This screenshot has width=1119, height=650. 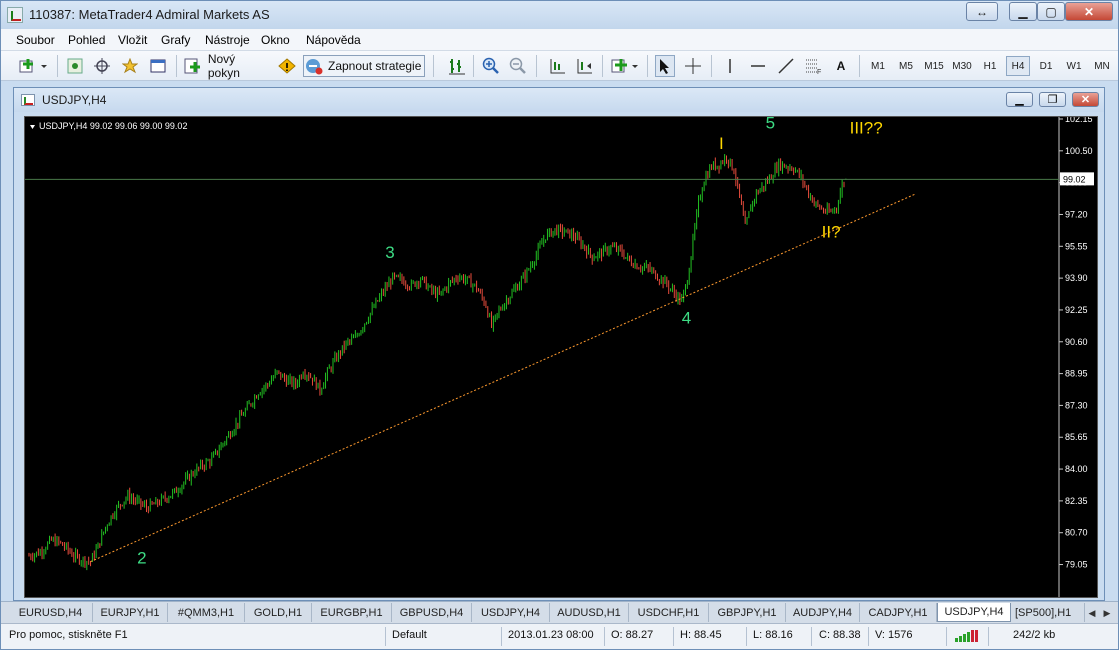 I want to click on chart-window-title-bar: USDJPY,H4 ▁ ❐ ✕, so click(x=559, y=100).